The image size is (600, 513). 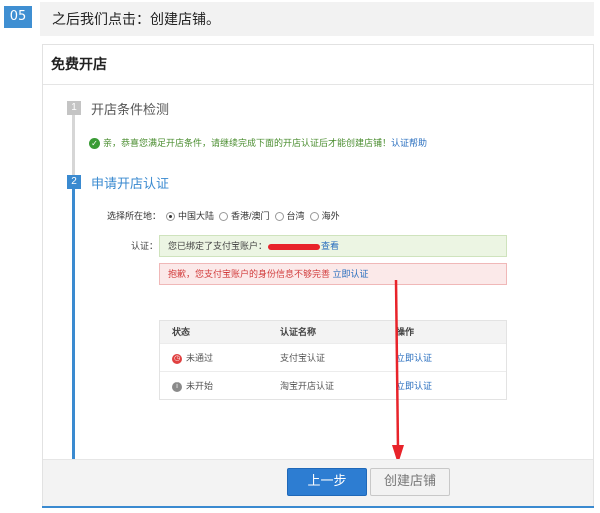 I want to click on table-row: i 未开始 淘宝开店认证 立即认证, so click(x=333, y=385).